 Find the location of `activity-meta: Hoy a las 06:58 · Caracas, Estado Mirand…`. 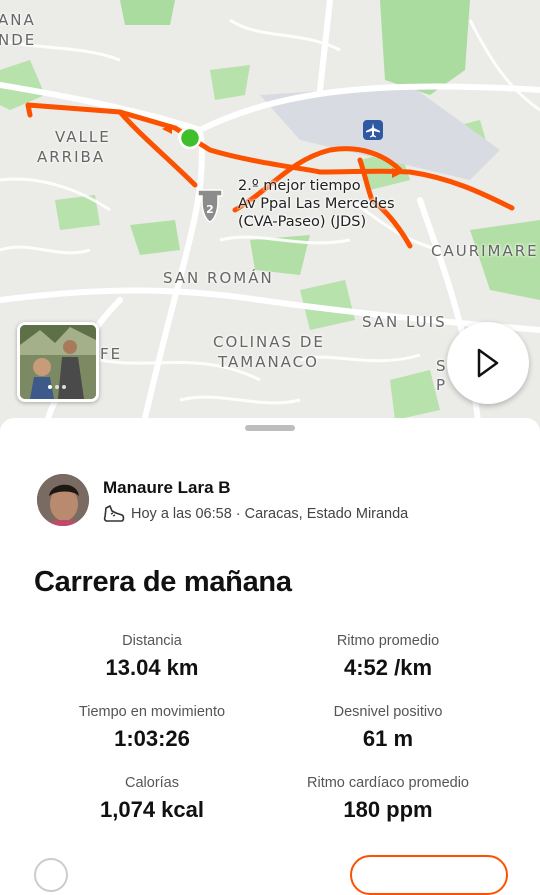

activity-meta: Hoy a las 06:58 · Caracas, Estado Mirand… is located at coordinates (255, 514).